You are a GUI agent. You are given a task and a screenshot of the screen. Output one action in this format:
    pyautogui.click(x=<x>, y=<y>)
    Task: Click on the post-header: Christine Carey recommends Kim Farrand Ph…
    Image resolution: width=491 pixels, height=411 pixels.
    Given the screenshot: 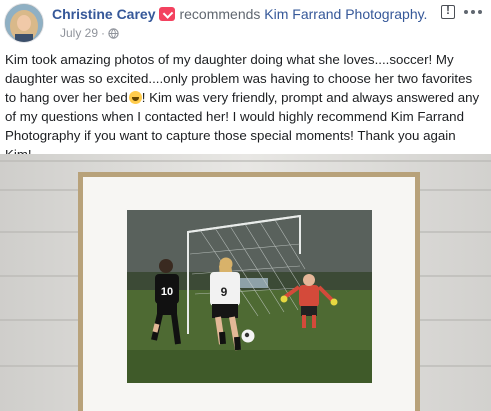 What is the action you would take?
    pyautogui.click(x=245, y=22)
    